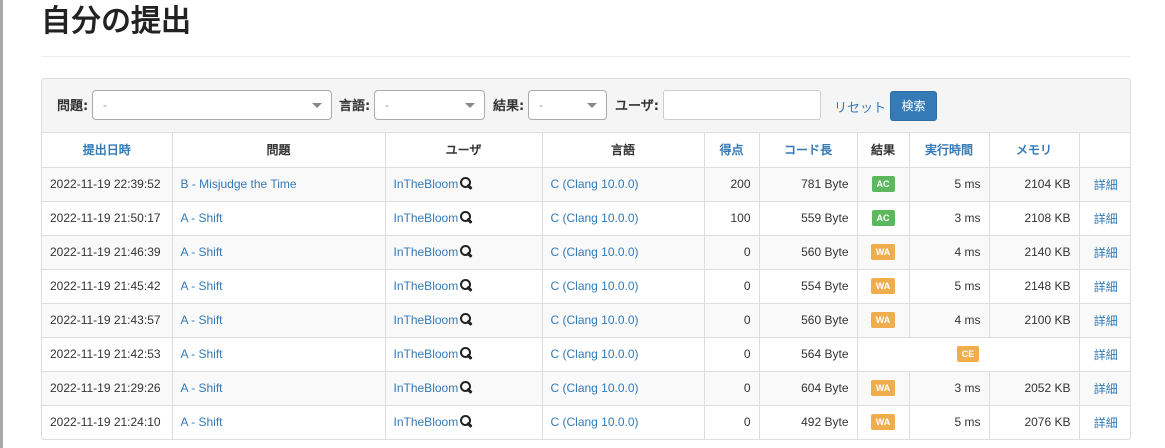 Image resolution: width=1165 pixels, height=448 pixels. I want to click on cell-memory: 2100 KB, so click(1034, 320).